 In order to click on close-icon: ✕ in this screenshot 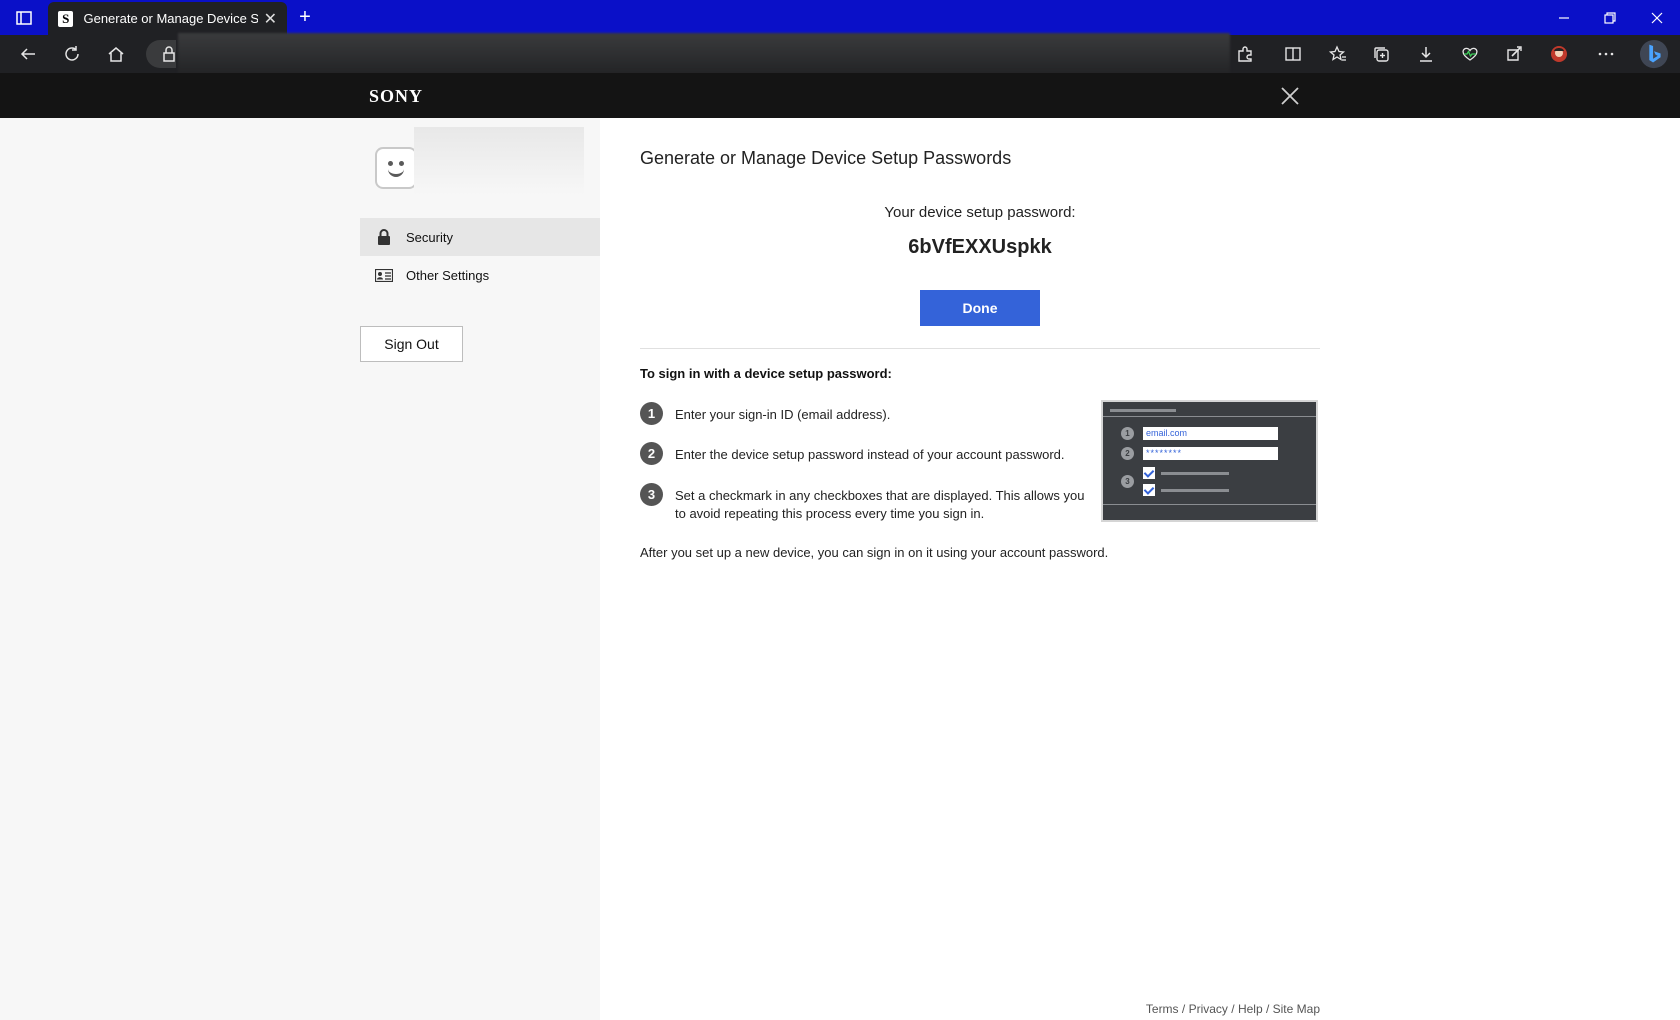, I will do `click(270, 19)`.